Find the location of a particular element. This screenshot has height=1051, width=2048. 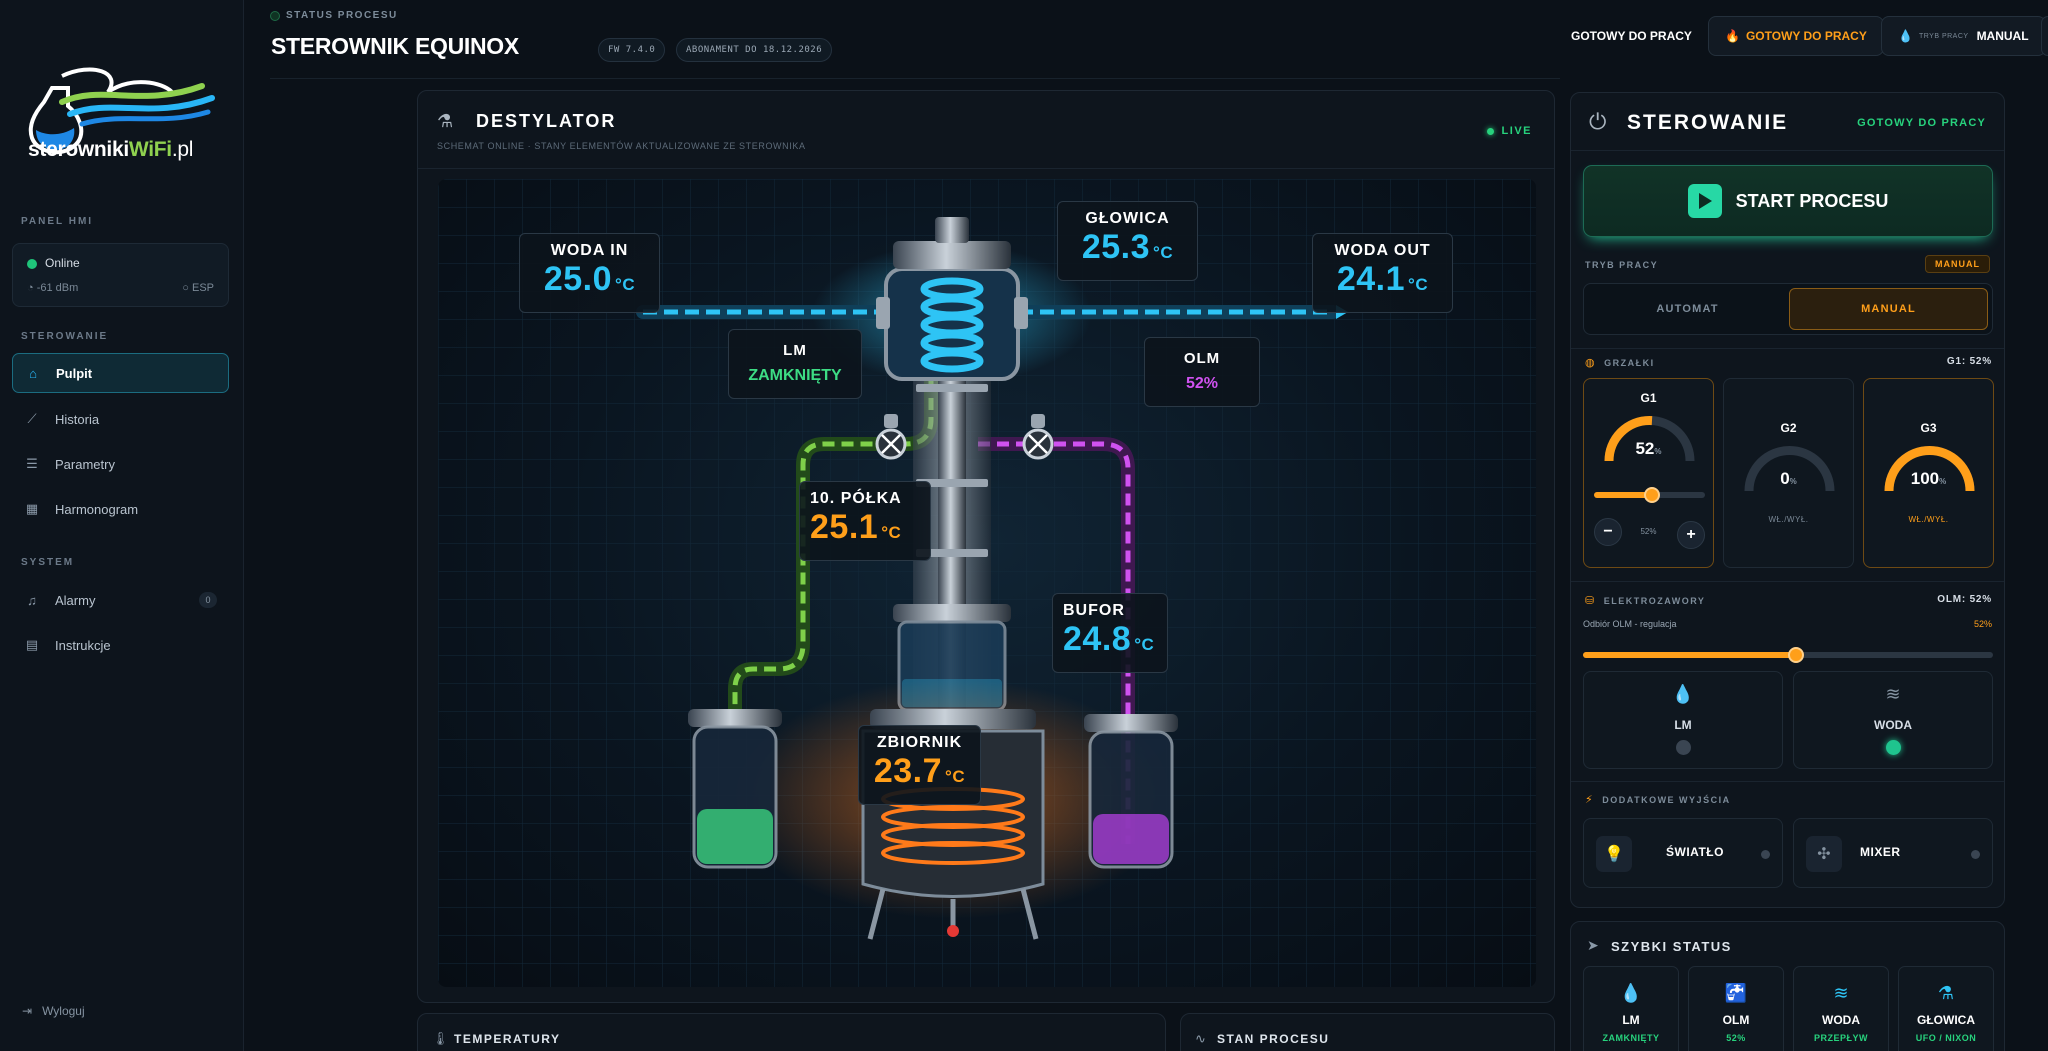

mode-option-manual: MANUAL is located at coordinates (1888, 309).